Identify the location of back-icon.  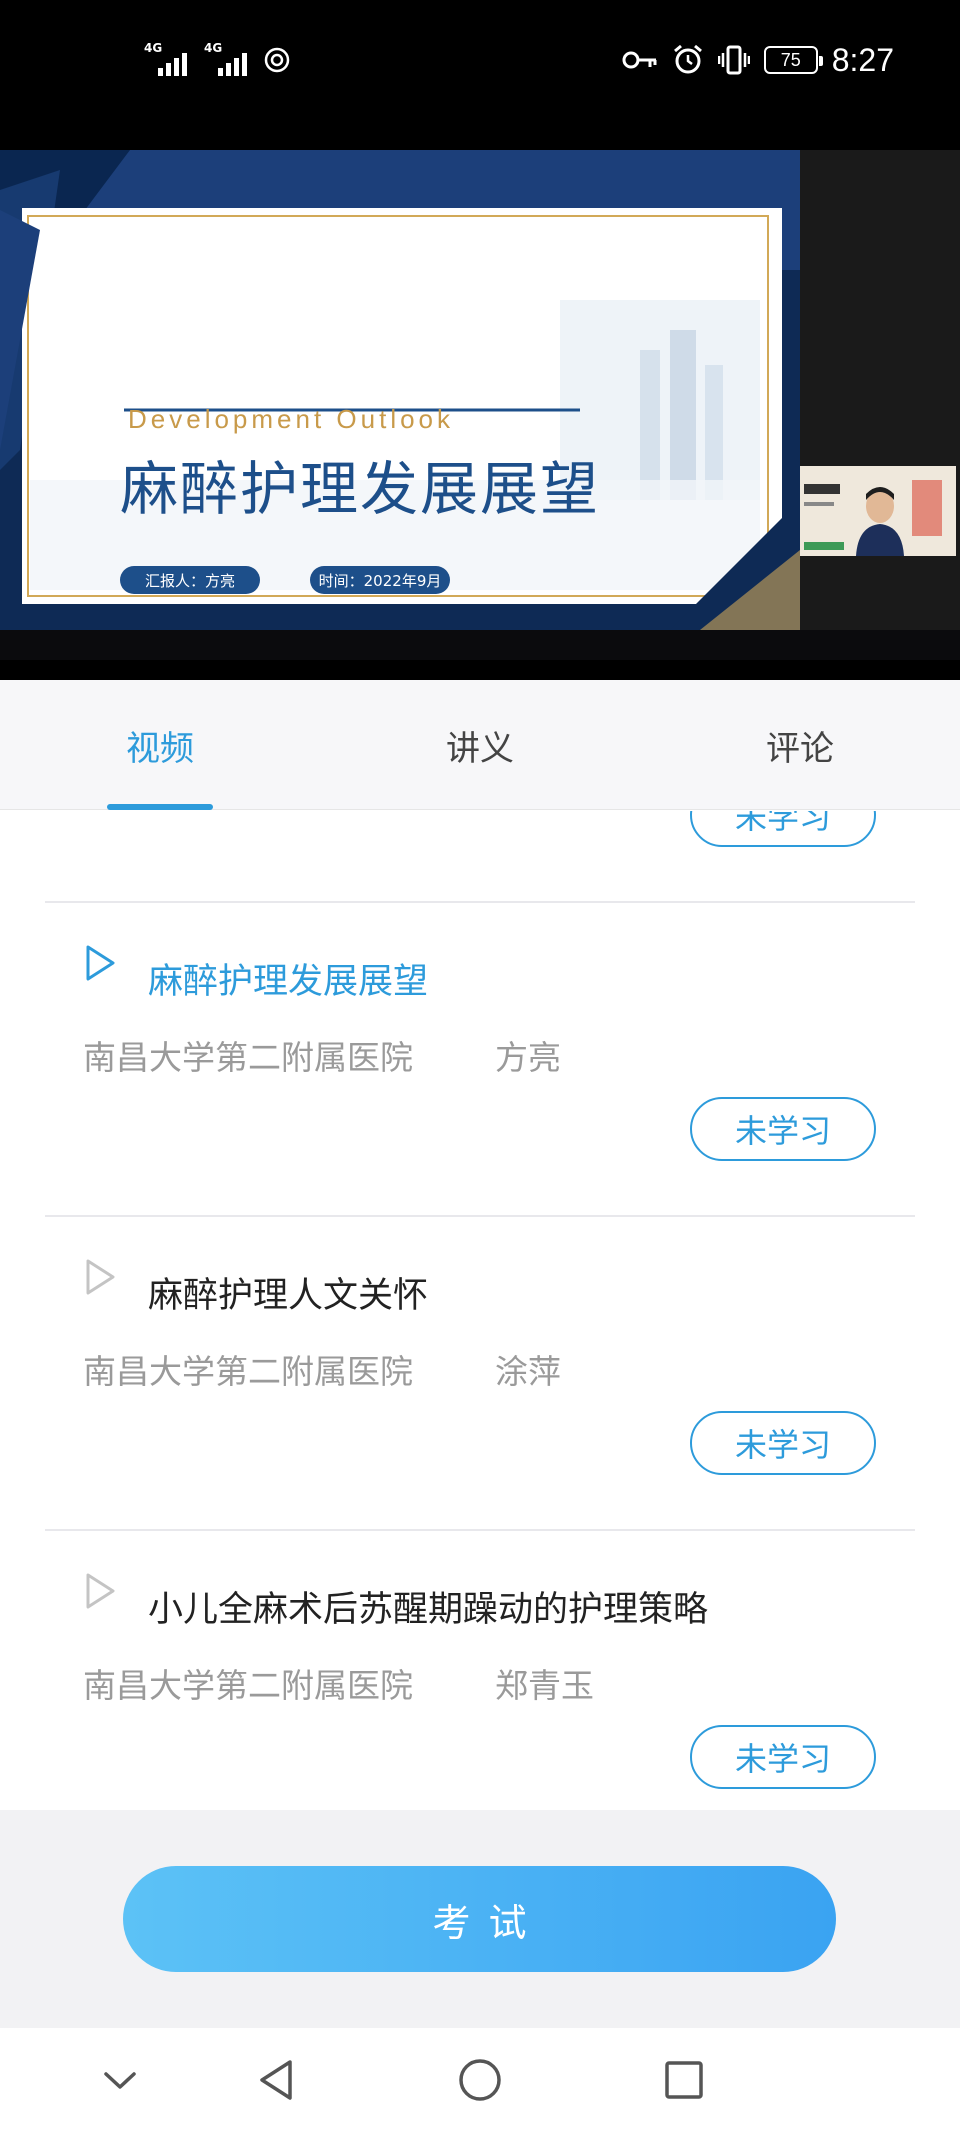
(276, 2080).